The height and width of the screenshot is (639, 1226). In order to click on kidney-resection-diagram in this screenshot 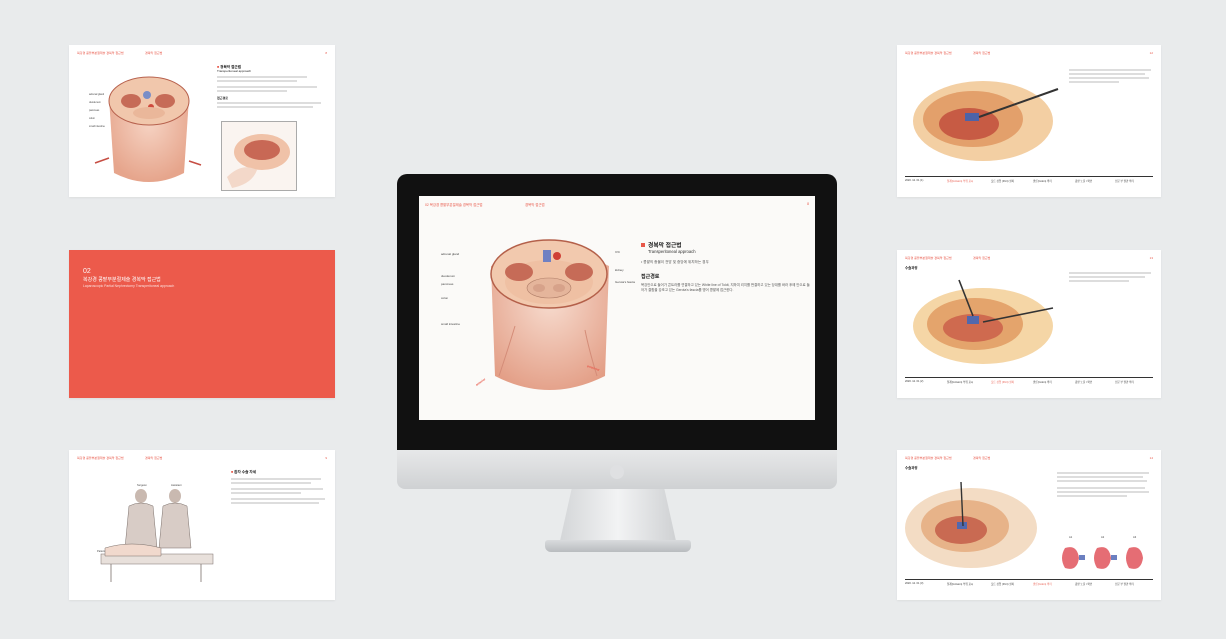, I will do `click(1102, 558)`.